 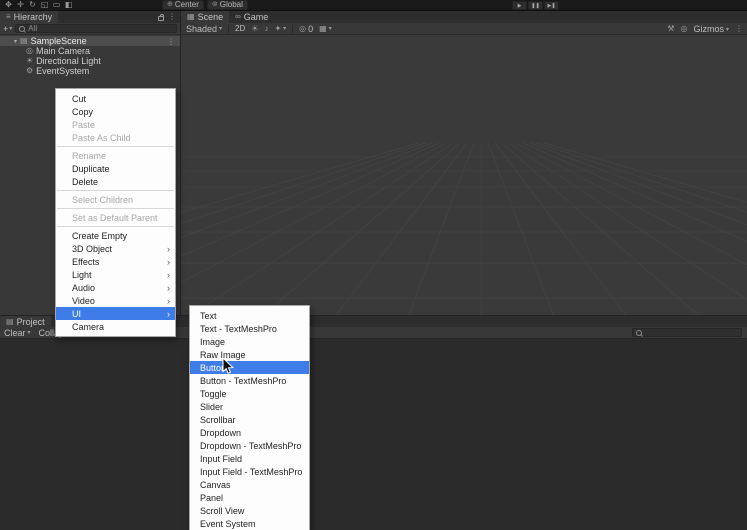 I want to click on menu-item-label: Button - TextMeshPro, so click(x=243, y=380).